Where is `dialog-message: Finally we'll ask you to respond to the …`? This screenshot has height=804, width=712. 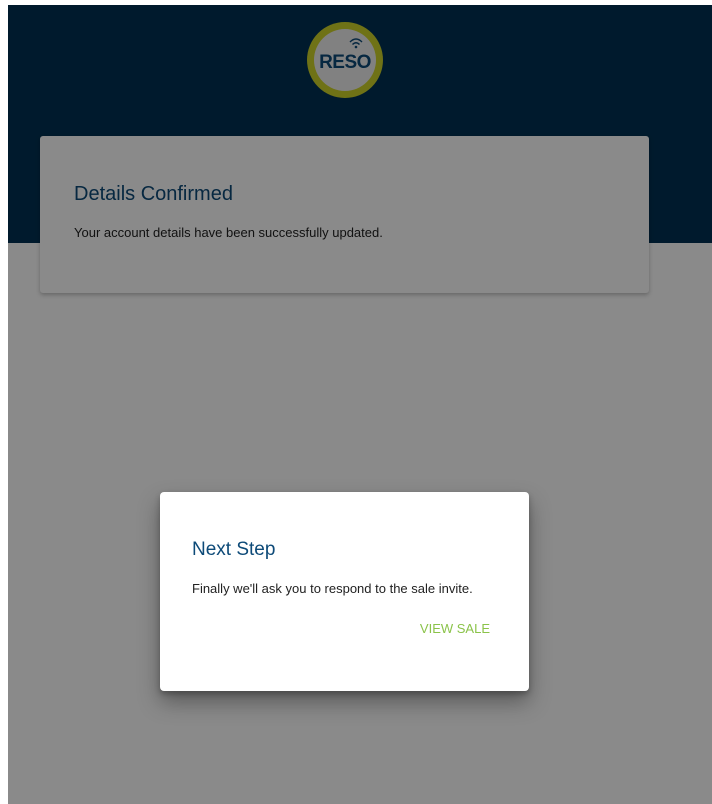 dialog-message: Finally we'll ask you to respond to the … is located at coordinates (332, 588).